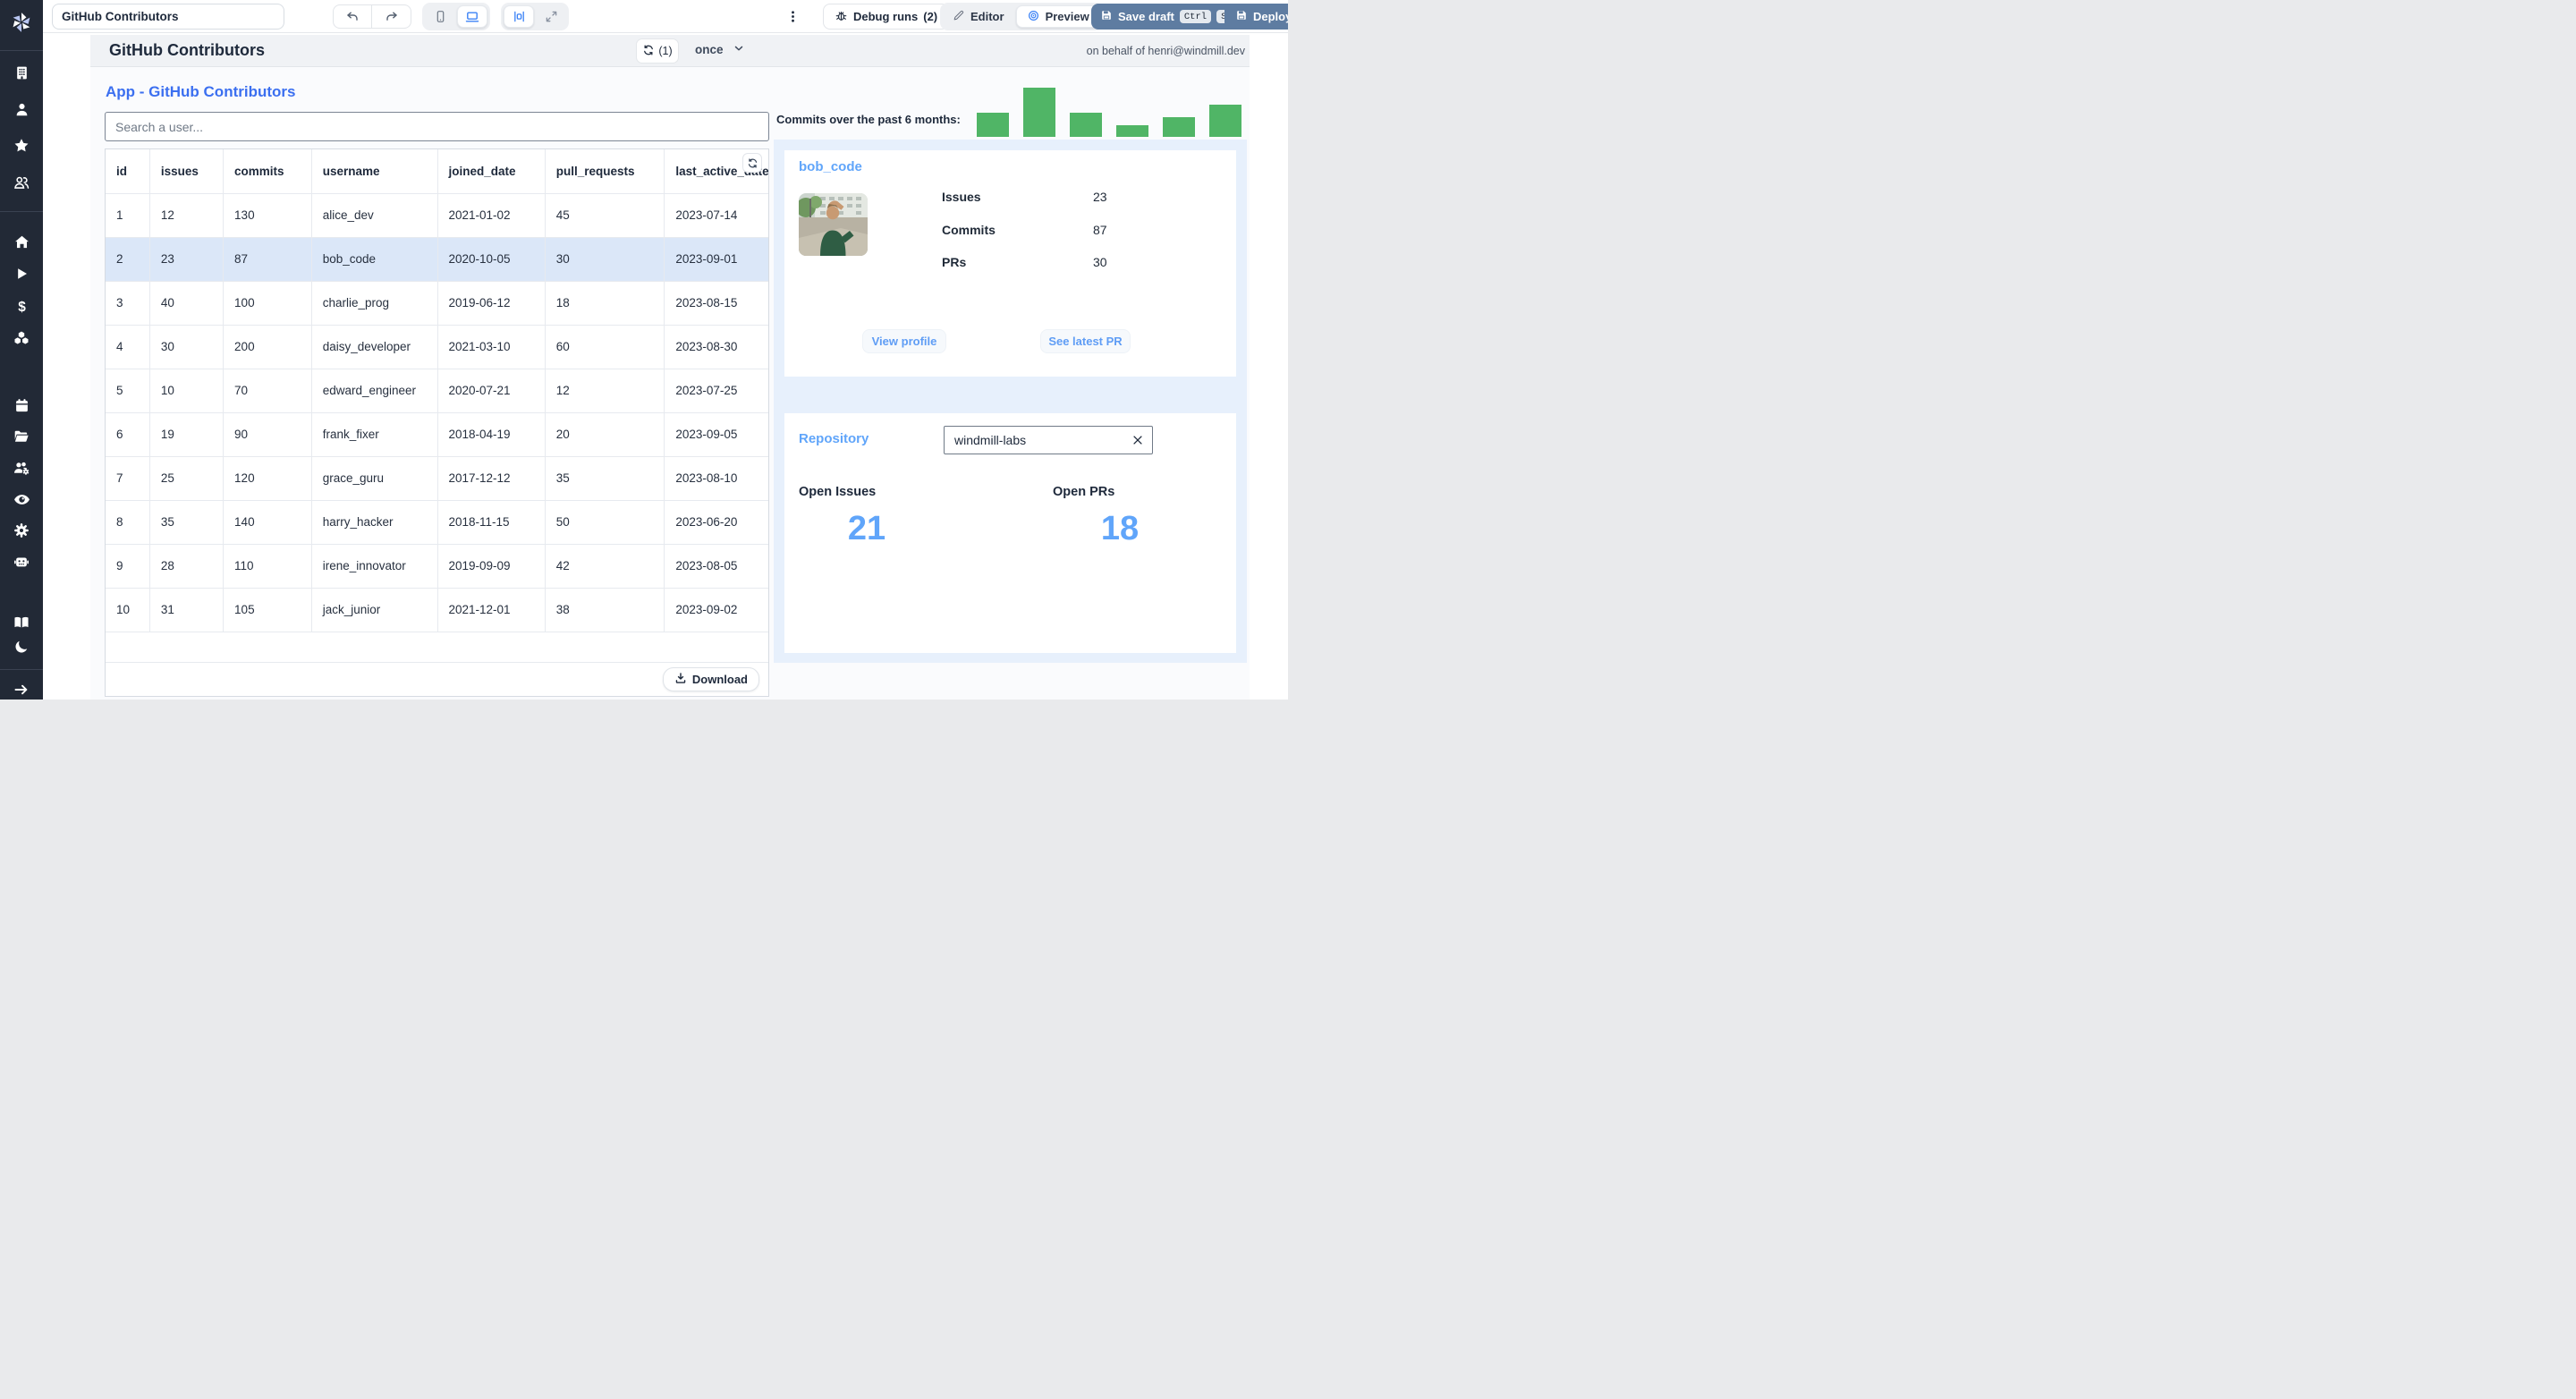 This screenshot has height=1399, width=2576. Describe the element at coordinates (866, 528) in the screenshot. I see `open-issues-value: 21` at that location.